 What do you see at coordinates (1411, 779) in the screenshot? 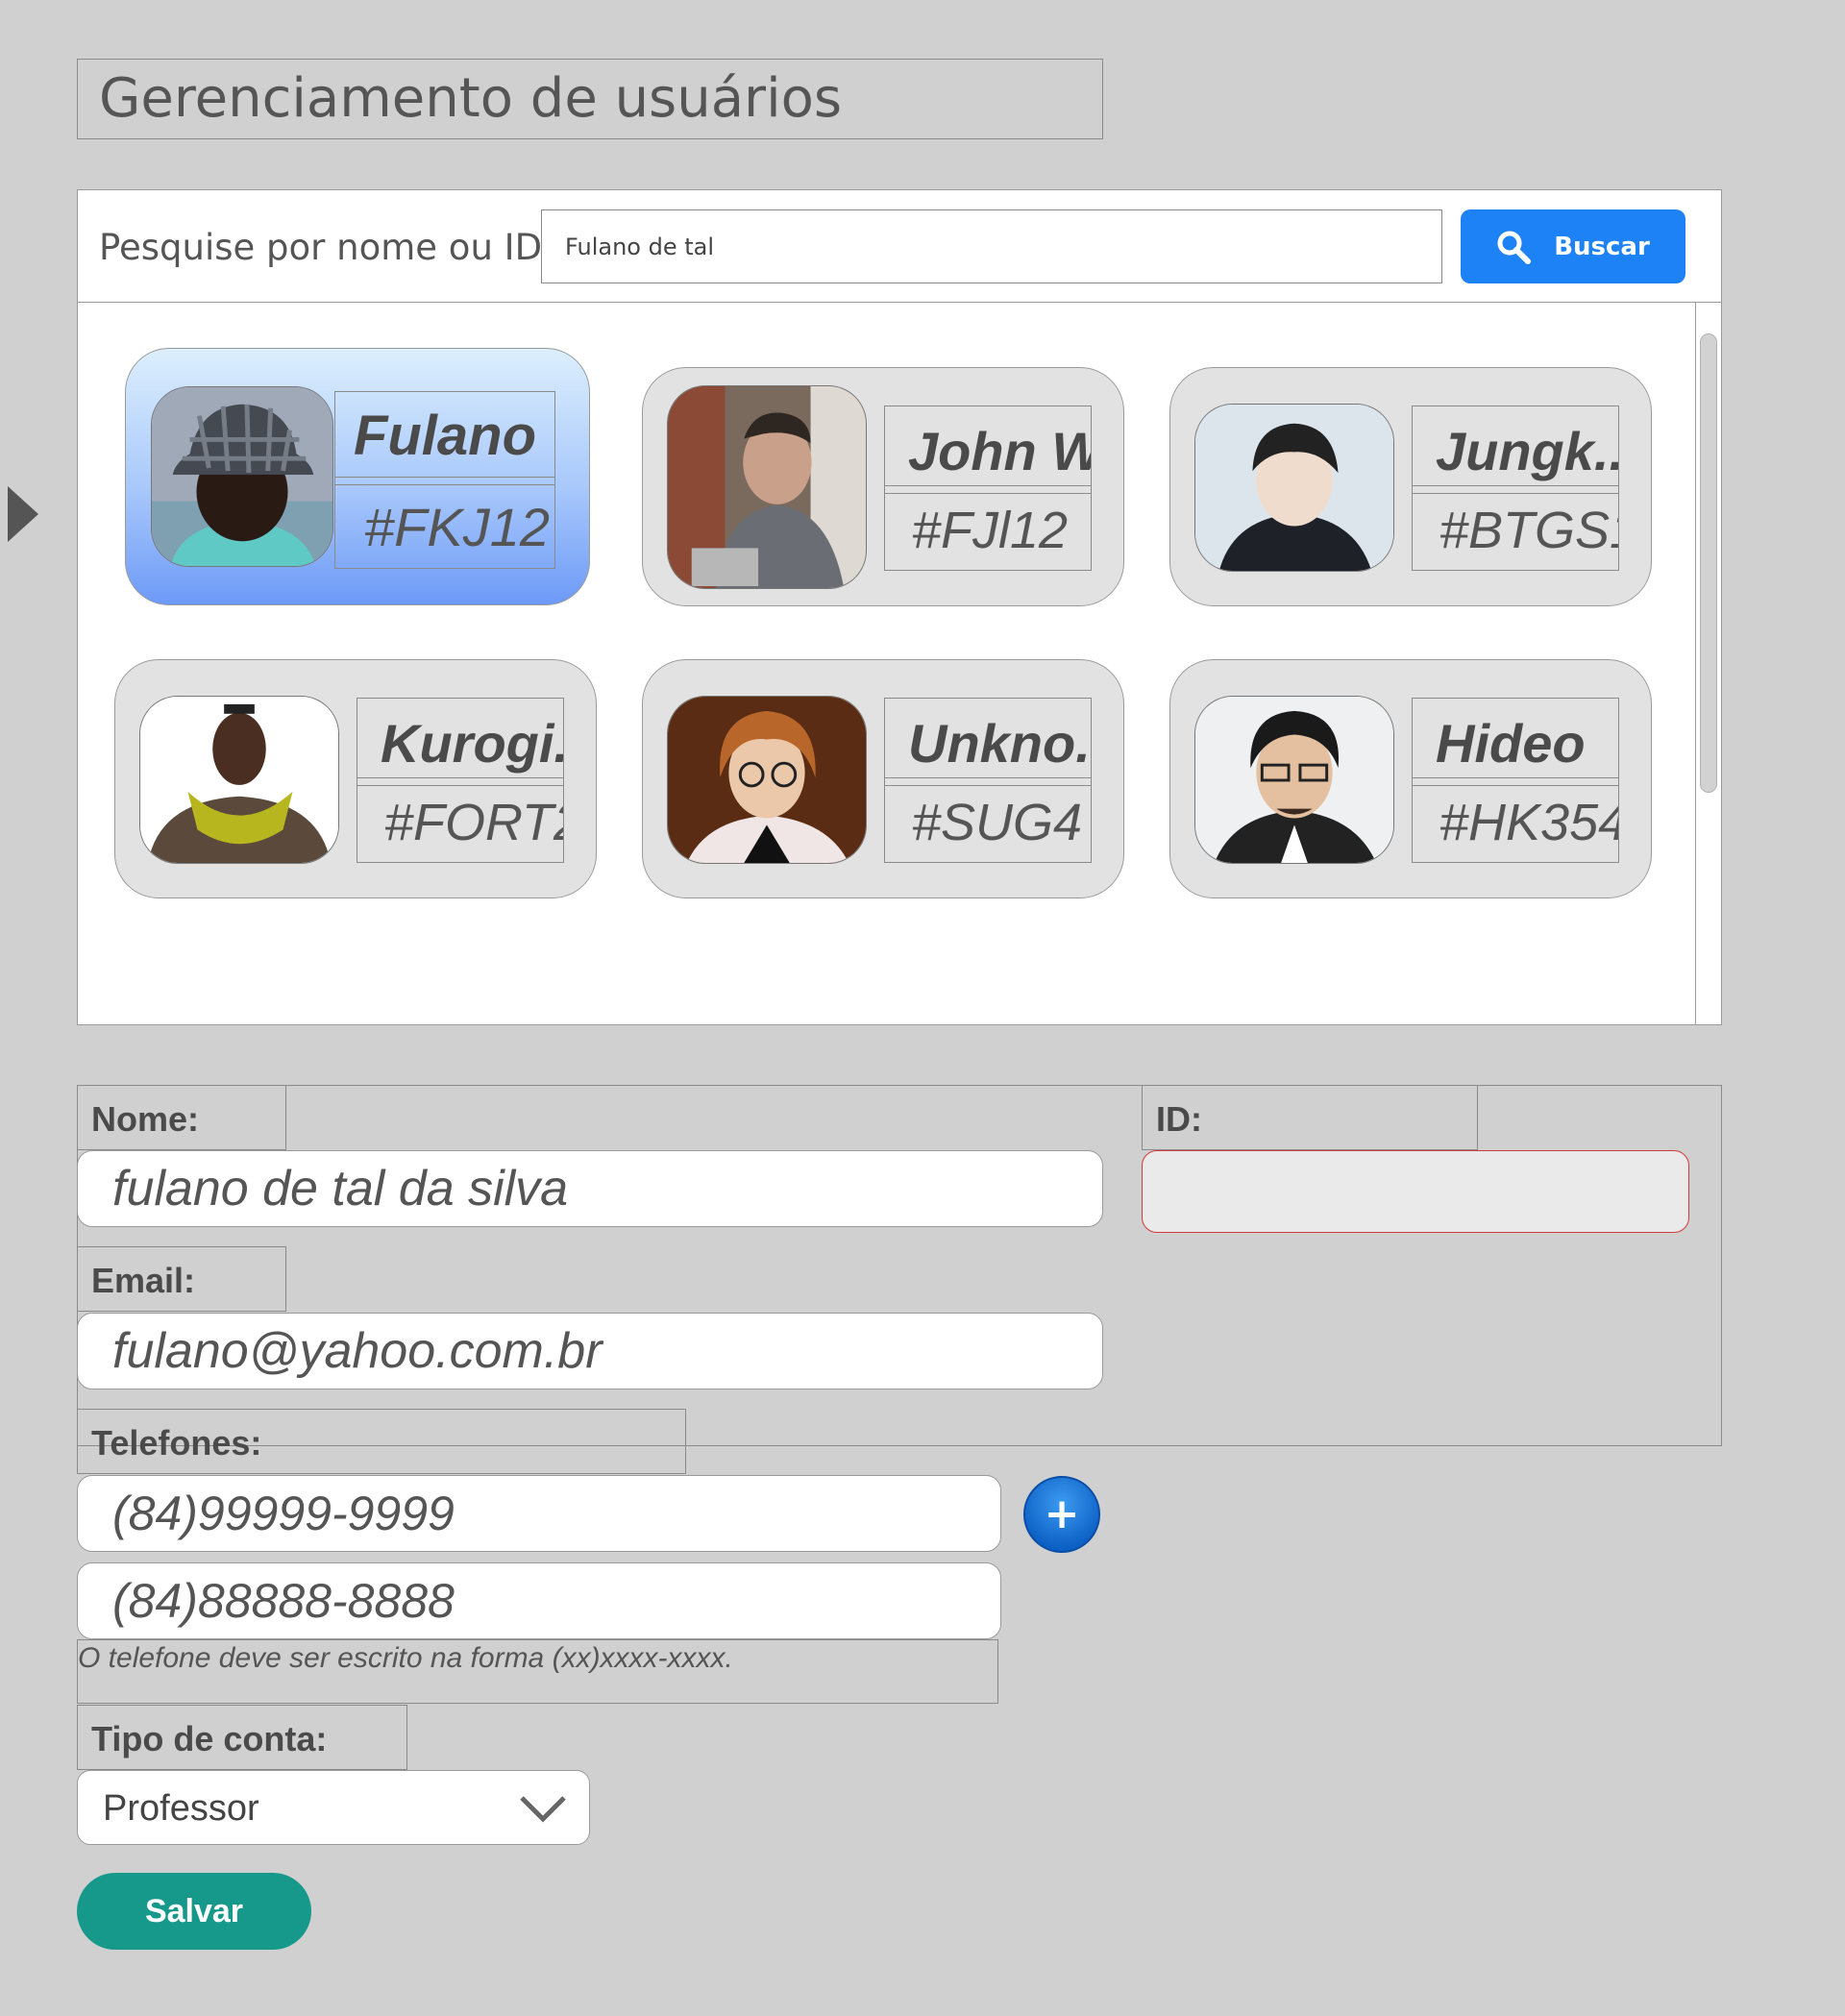
I see `user-card: Hideo #HK354` at bounding box center [1411, 779].